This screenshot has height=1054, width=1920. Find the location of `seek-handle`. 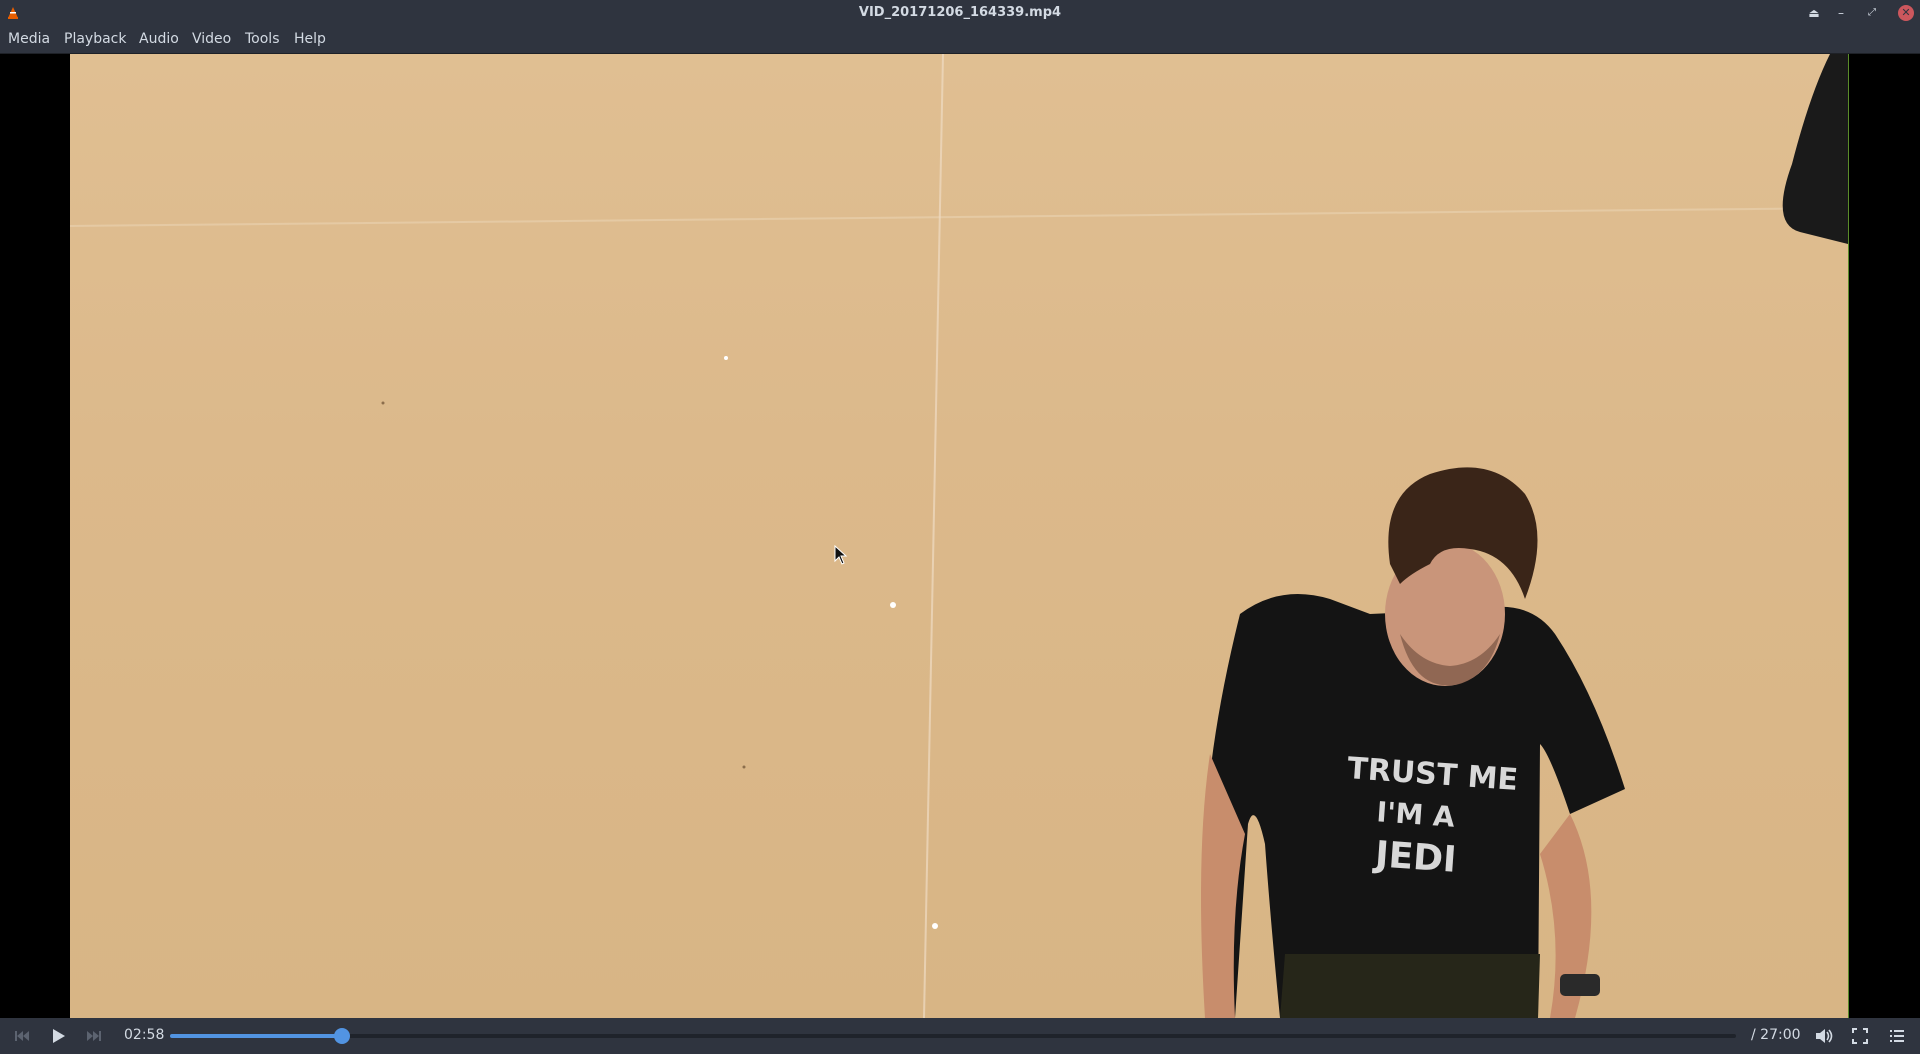

seek-handle is located at coordinates (342, 1036).